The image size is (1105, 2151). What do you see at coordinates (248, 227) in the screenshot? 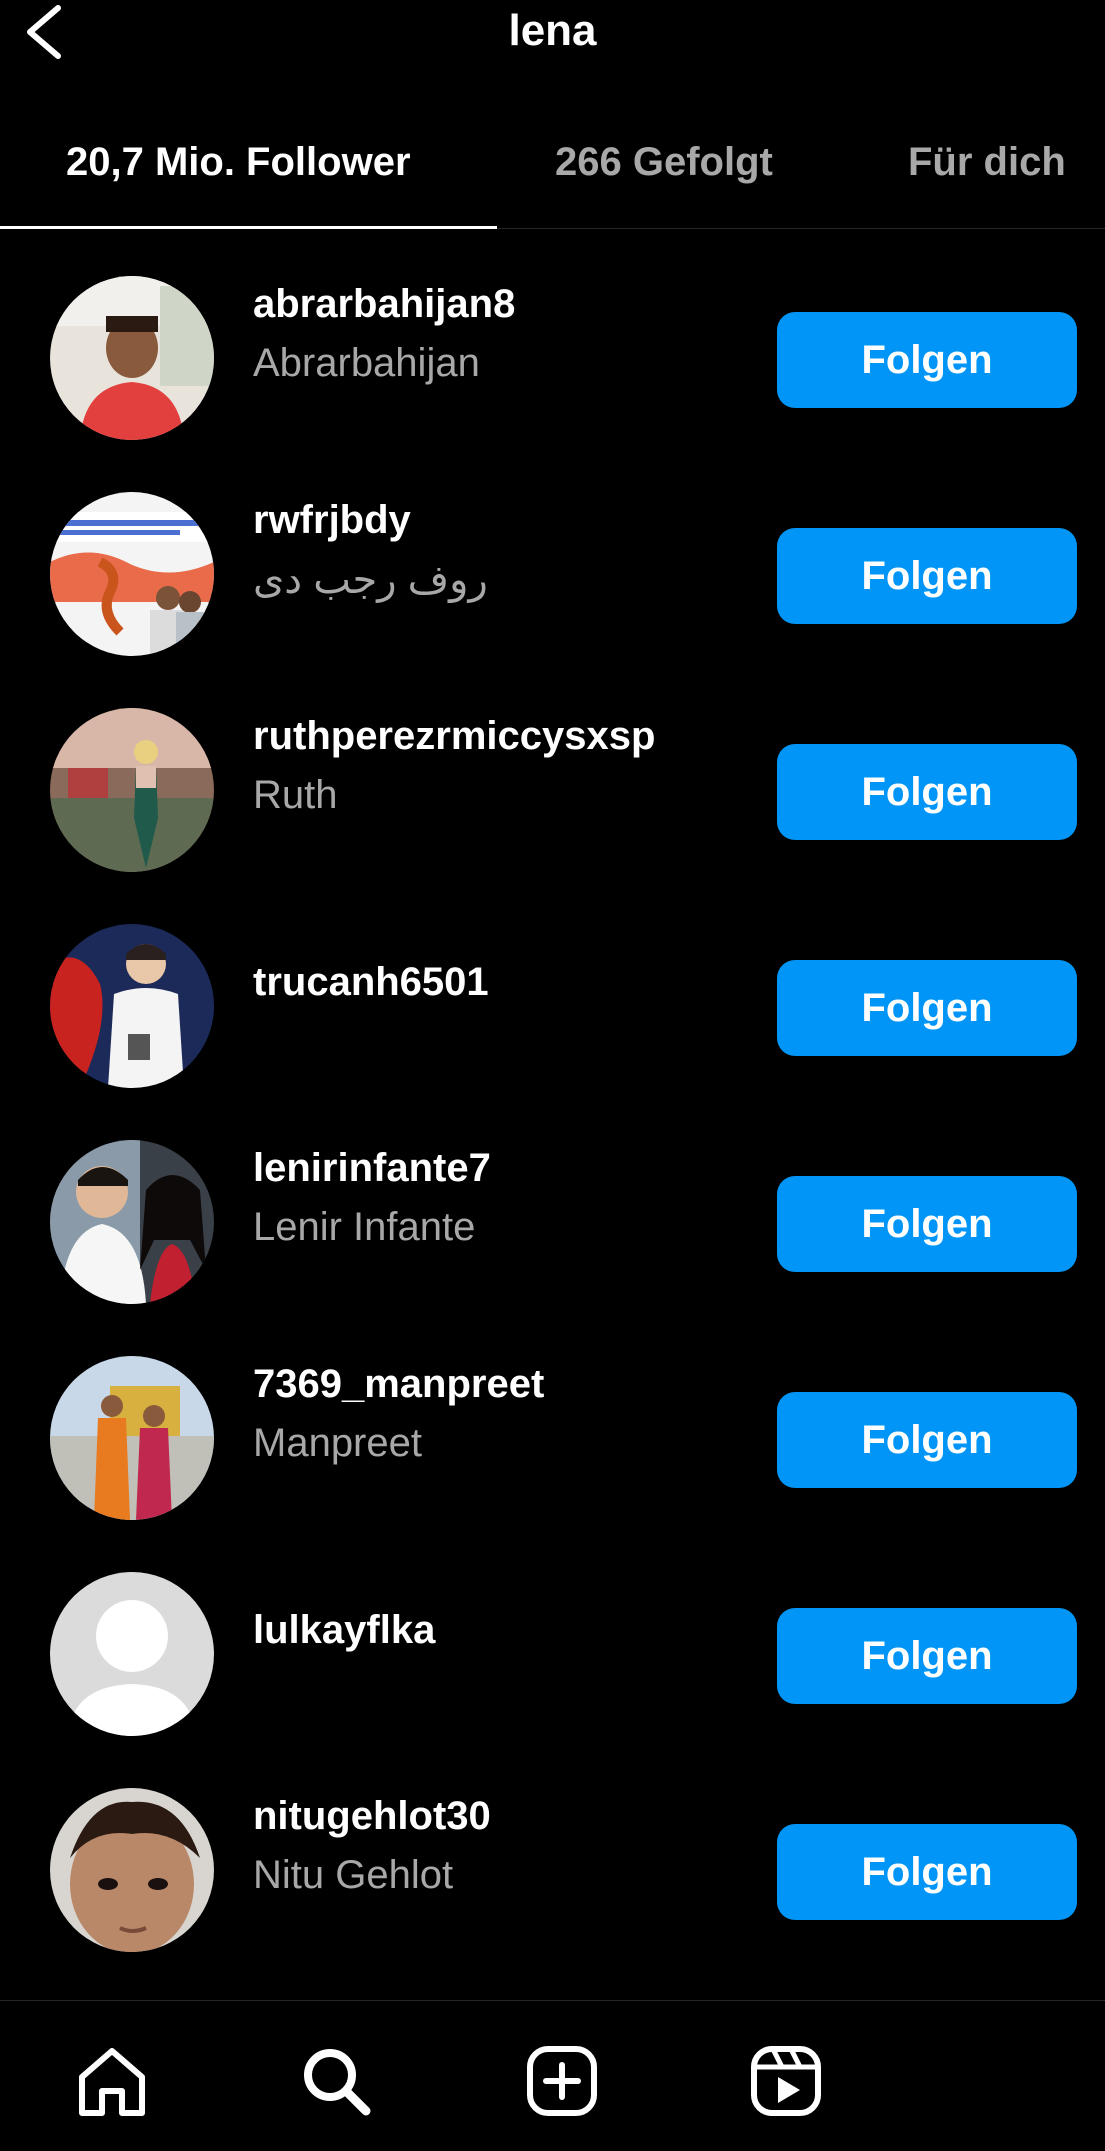
I see `active-tab-indicator` at bounding box center [248, 227].